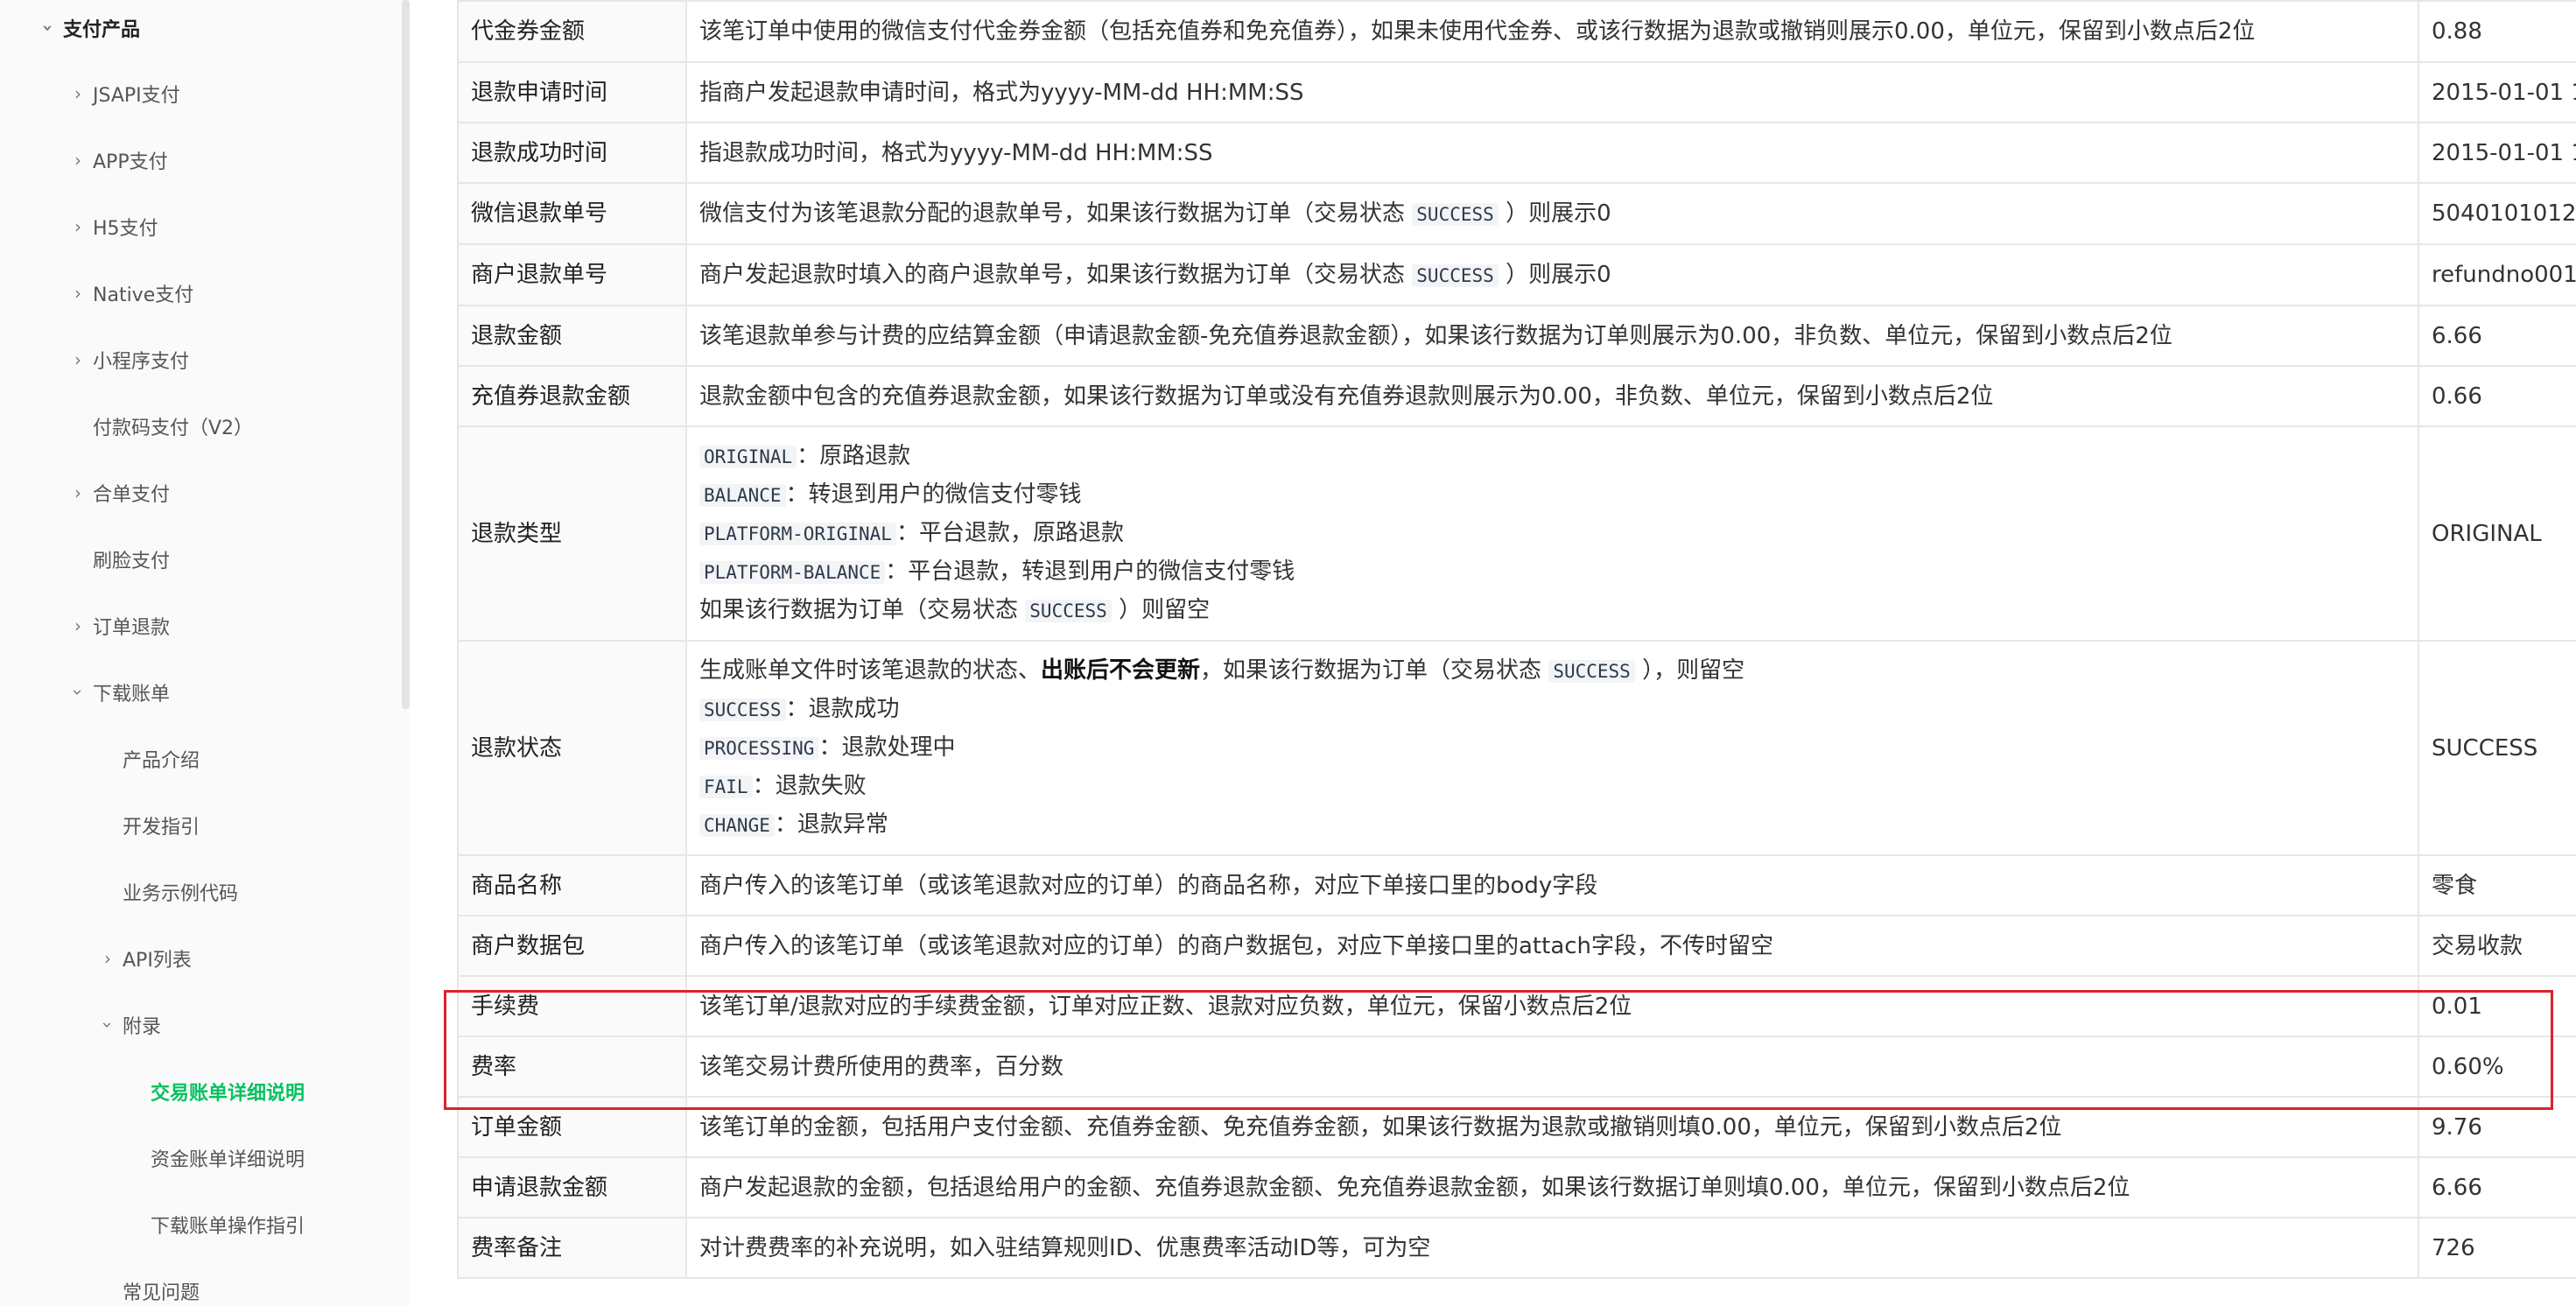  Describe the element at coordinates (145, 958) in the screenshot. I see `sidebar-item-api-list: › API列表` at that location.